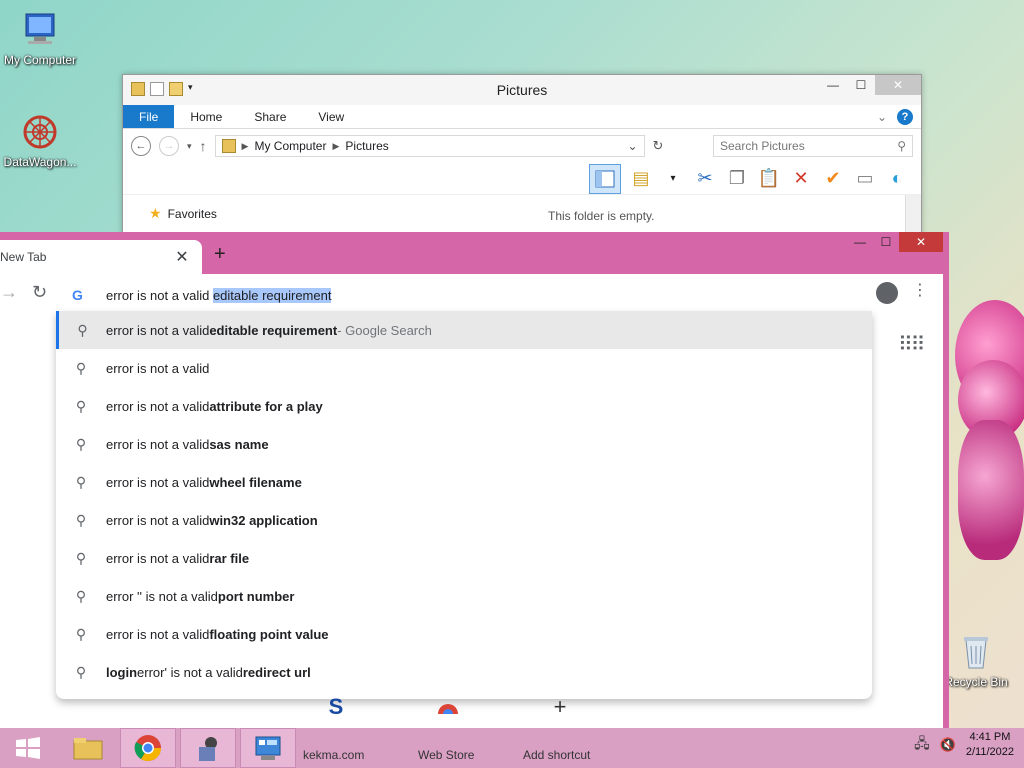 The width and height of the screenshot is (1024, 768). Describe the element at coordinates (464, 482) in the screenshot. I see `suggestion-item: ⚲ error is not a valid wheel filename` at that location.